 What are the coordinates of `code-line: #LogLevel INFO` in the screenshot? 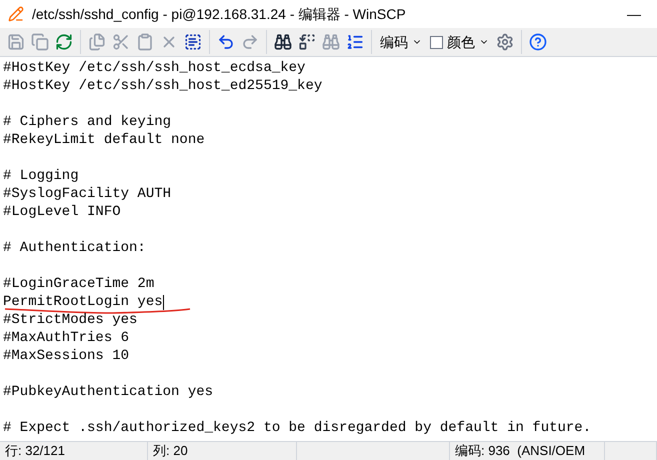 It's located at (62, 212).